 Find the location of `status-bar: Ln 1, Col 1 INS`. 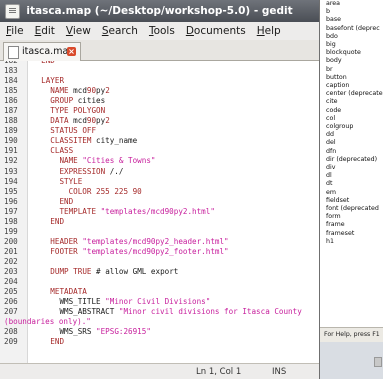

status-bar: Ln 1, Col 1 INS is located at coordinates (159, 371).